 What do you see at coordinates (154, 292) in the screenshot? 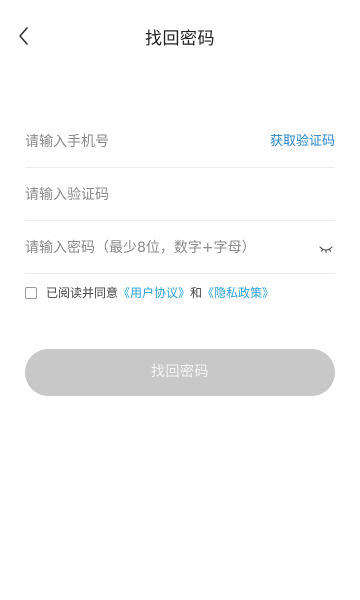
I see `user-agreement-link: 《用户协议》` at bounding box center [154, 292].